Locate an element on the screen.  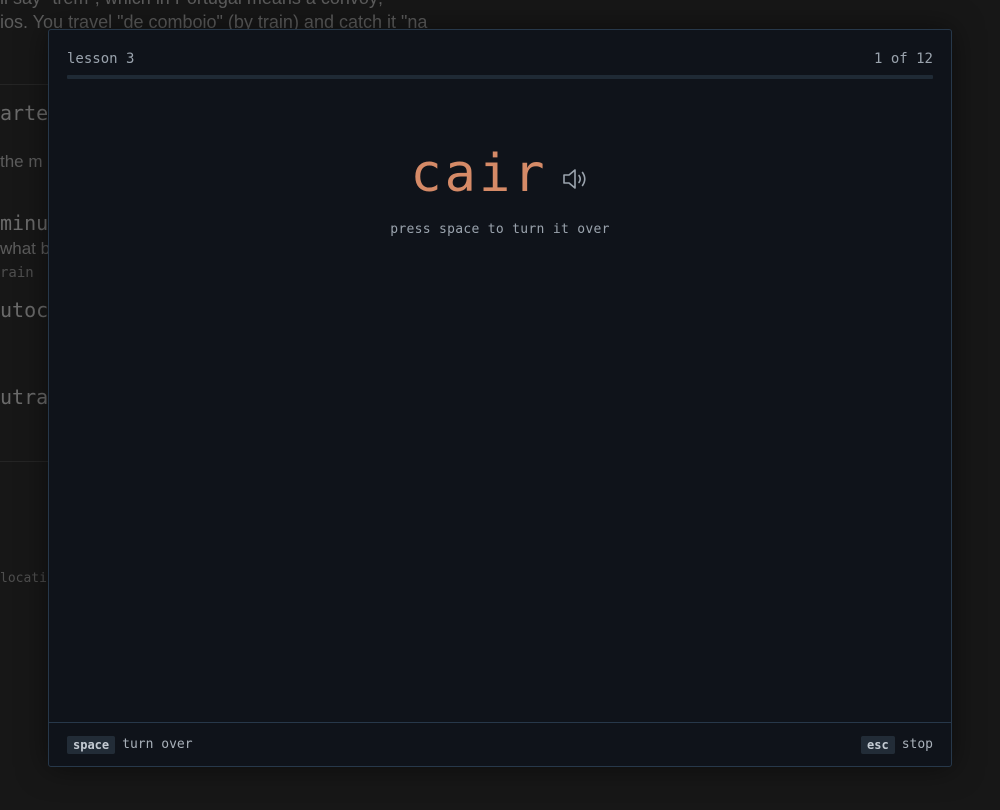
background-small-text: locati is located at coordinates (23, 578).